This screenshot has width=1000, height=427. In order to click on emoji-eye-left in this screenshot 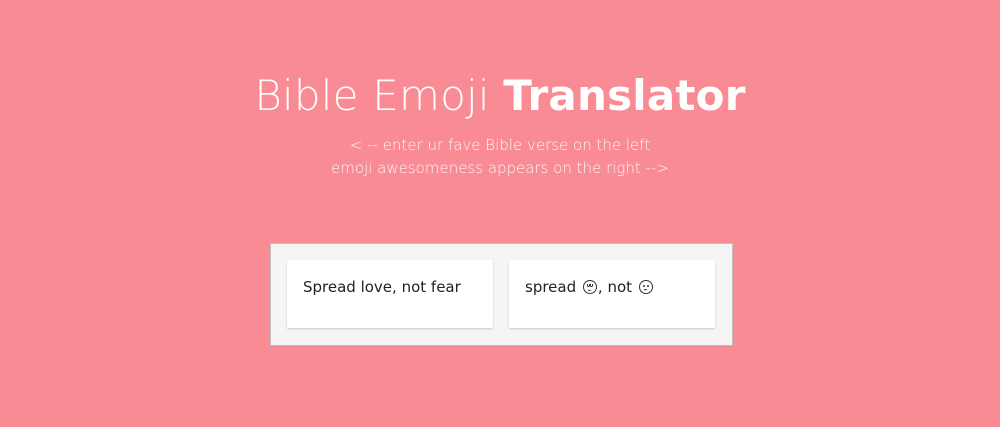, I will do `click(643, 286)`.